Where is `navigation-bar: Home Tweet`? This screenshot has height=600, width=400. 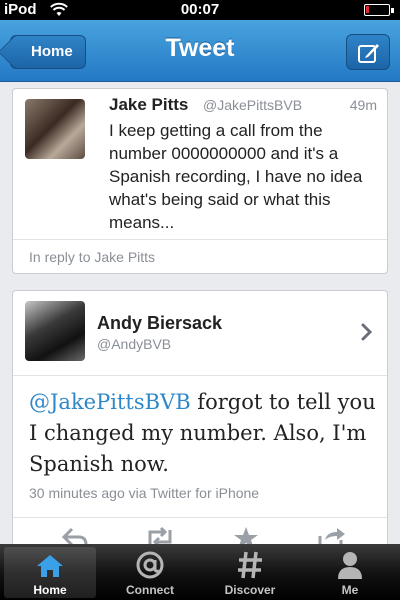 navigation-bar: Home Tweet is located at coordinates (200, 51).